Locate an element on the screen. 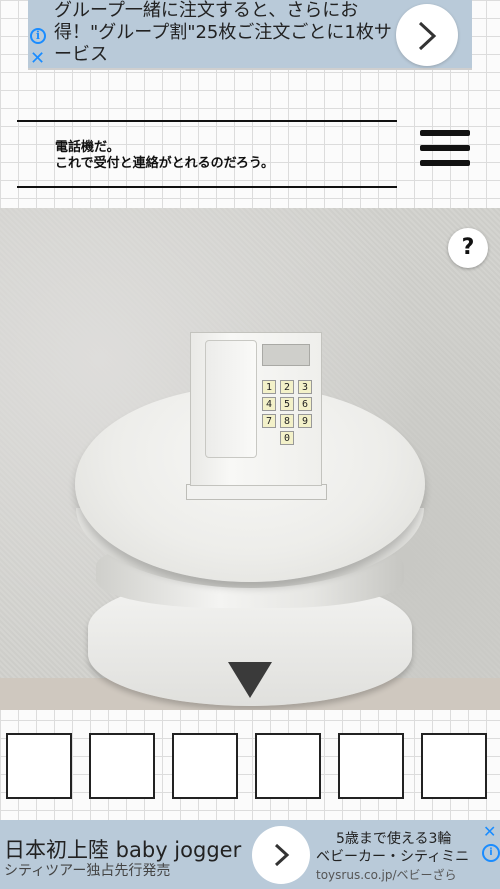  top-ad-open-button is located at coordinates (427, 35).